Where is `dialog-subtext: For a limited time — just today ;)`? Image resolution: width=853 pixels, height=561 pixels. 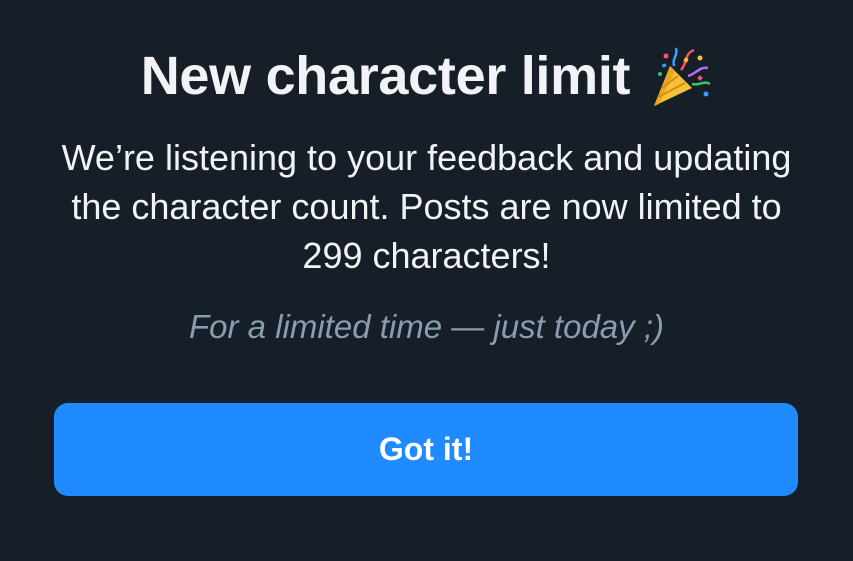 dialog-subtext: For a limited time — just today ;) is located at coordinates (426, 326).